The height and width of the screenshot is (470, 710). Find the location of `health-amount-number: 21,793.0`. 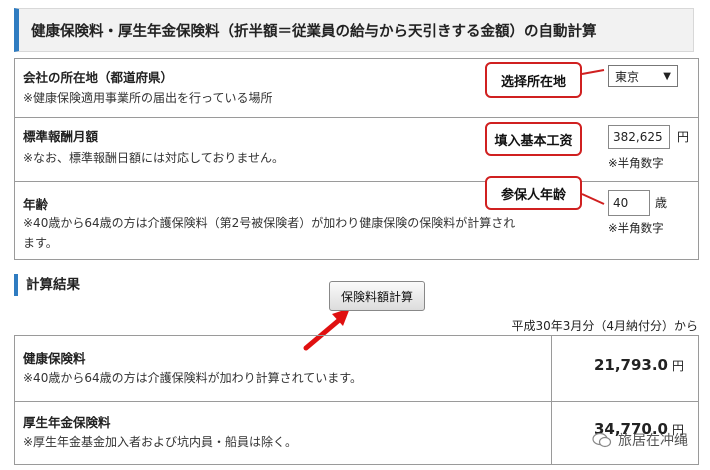

health-amount-number: 21,793.0 is located at coordinates (630, 365).